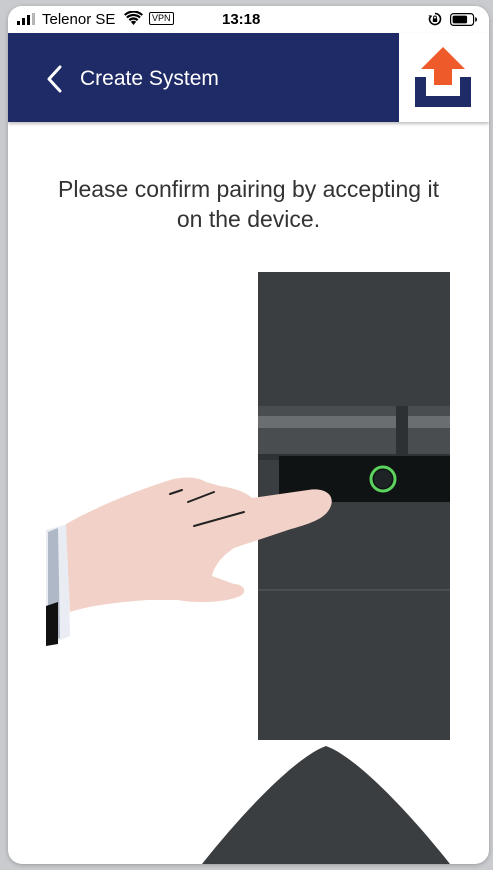 The image size is (493, 870). I want to click on signal-strength-icon, so click(26, 19).